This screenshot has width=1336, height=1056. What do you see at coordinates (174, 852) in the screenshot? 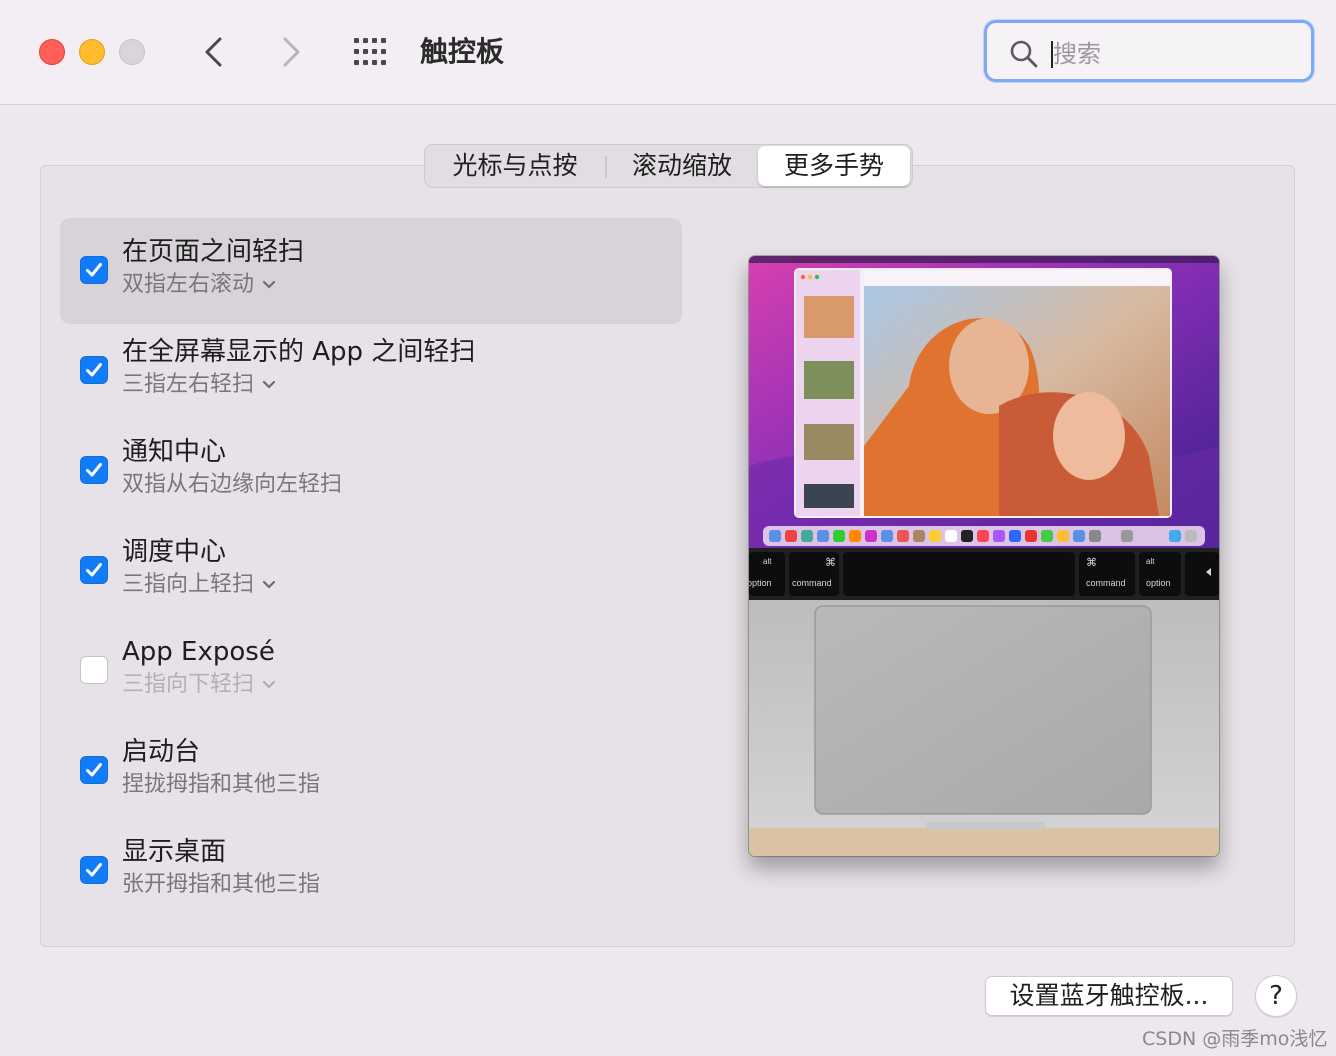
I see `gesture-title: 显示桌面` at bounding box center [174, 852].